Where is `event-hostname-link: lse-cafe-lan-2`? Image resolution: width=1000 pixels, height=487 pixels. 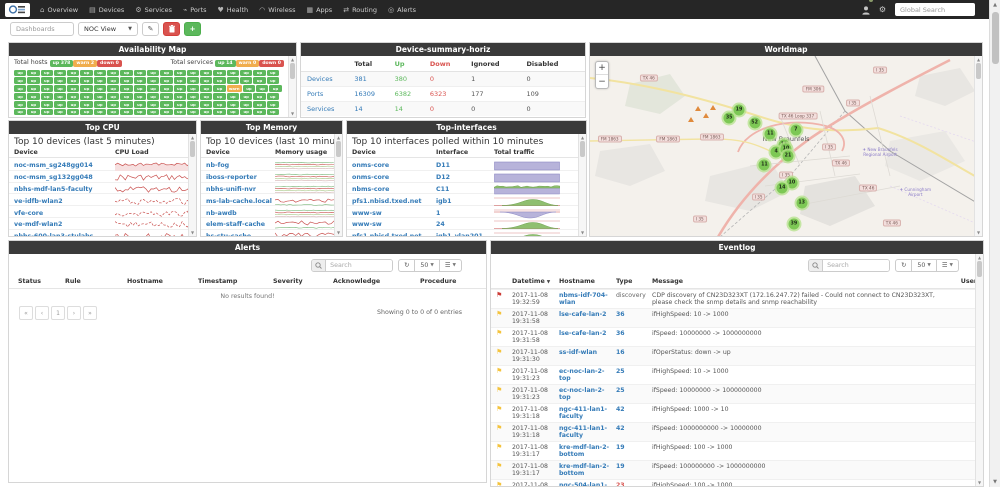
event-hostname-link: lse-cafe-lan-2 is located at coordinates (587, 314).